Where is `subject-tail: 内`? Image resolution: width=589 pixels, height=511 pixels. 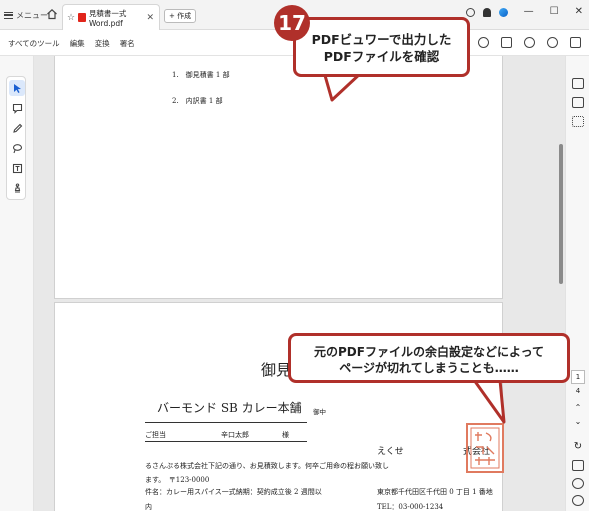
subject-tail: 内 is located at coordinates (148, 507).